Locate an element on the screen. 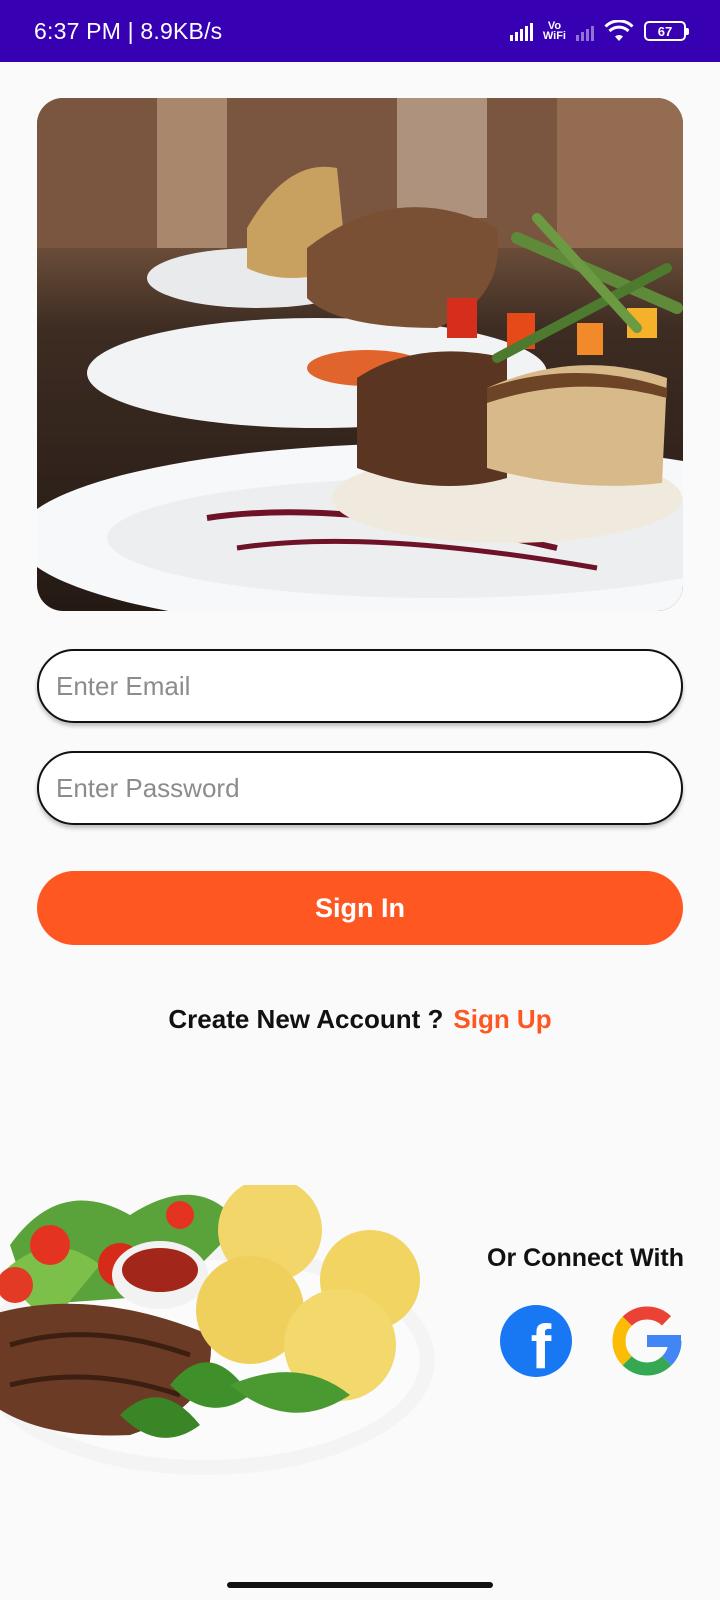  facebook-icon: f is located at coordinates (536, 1341).